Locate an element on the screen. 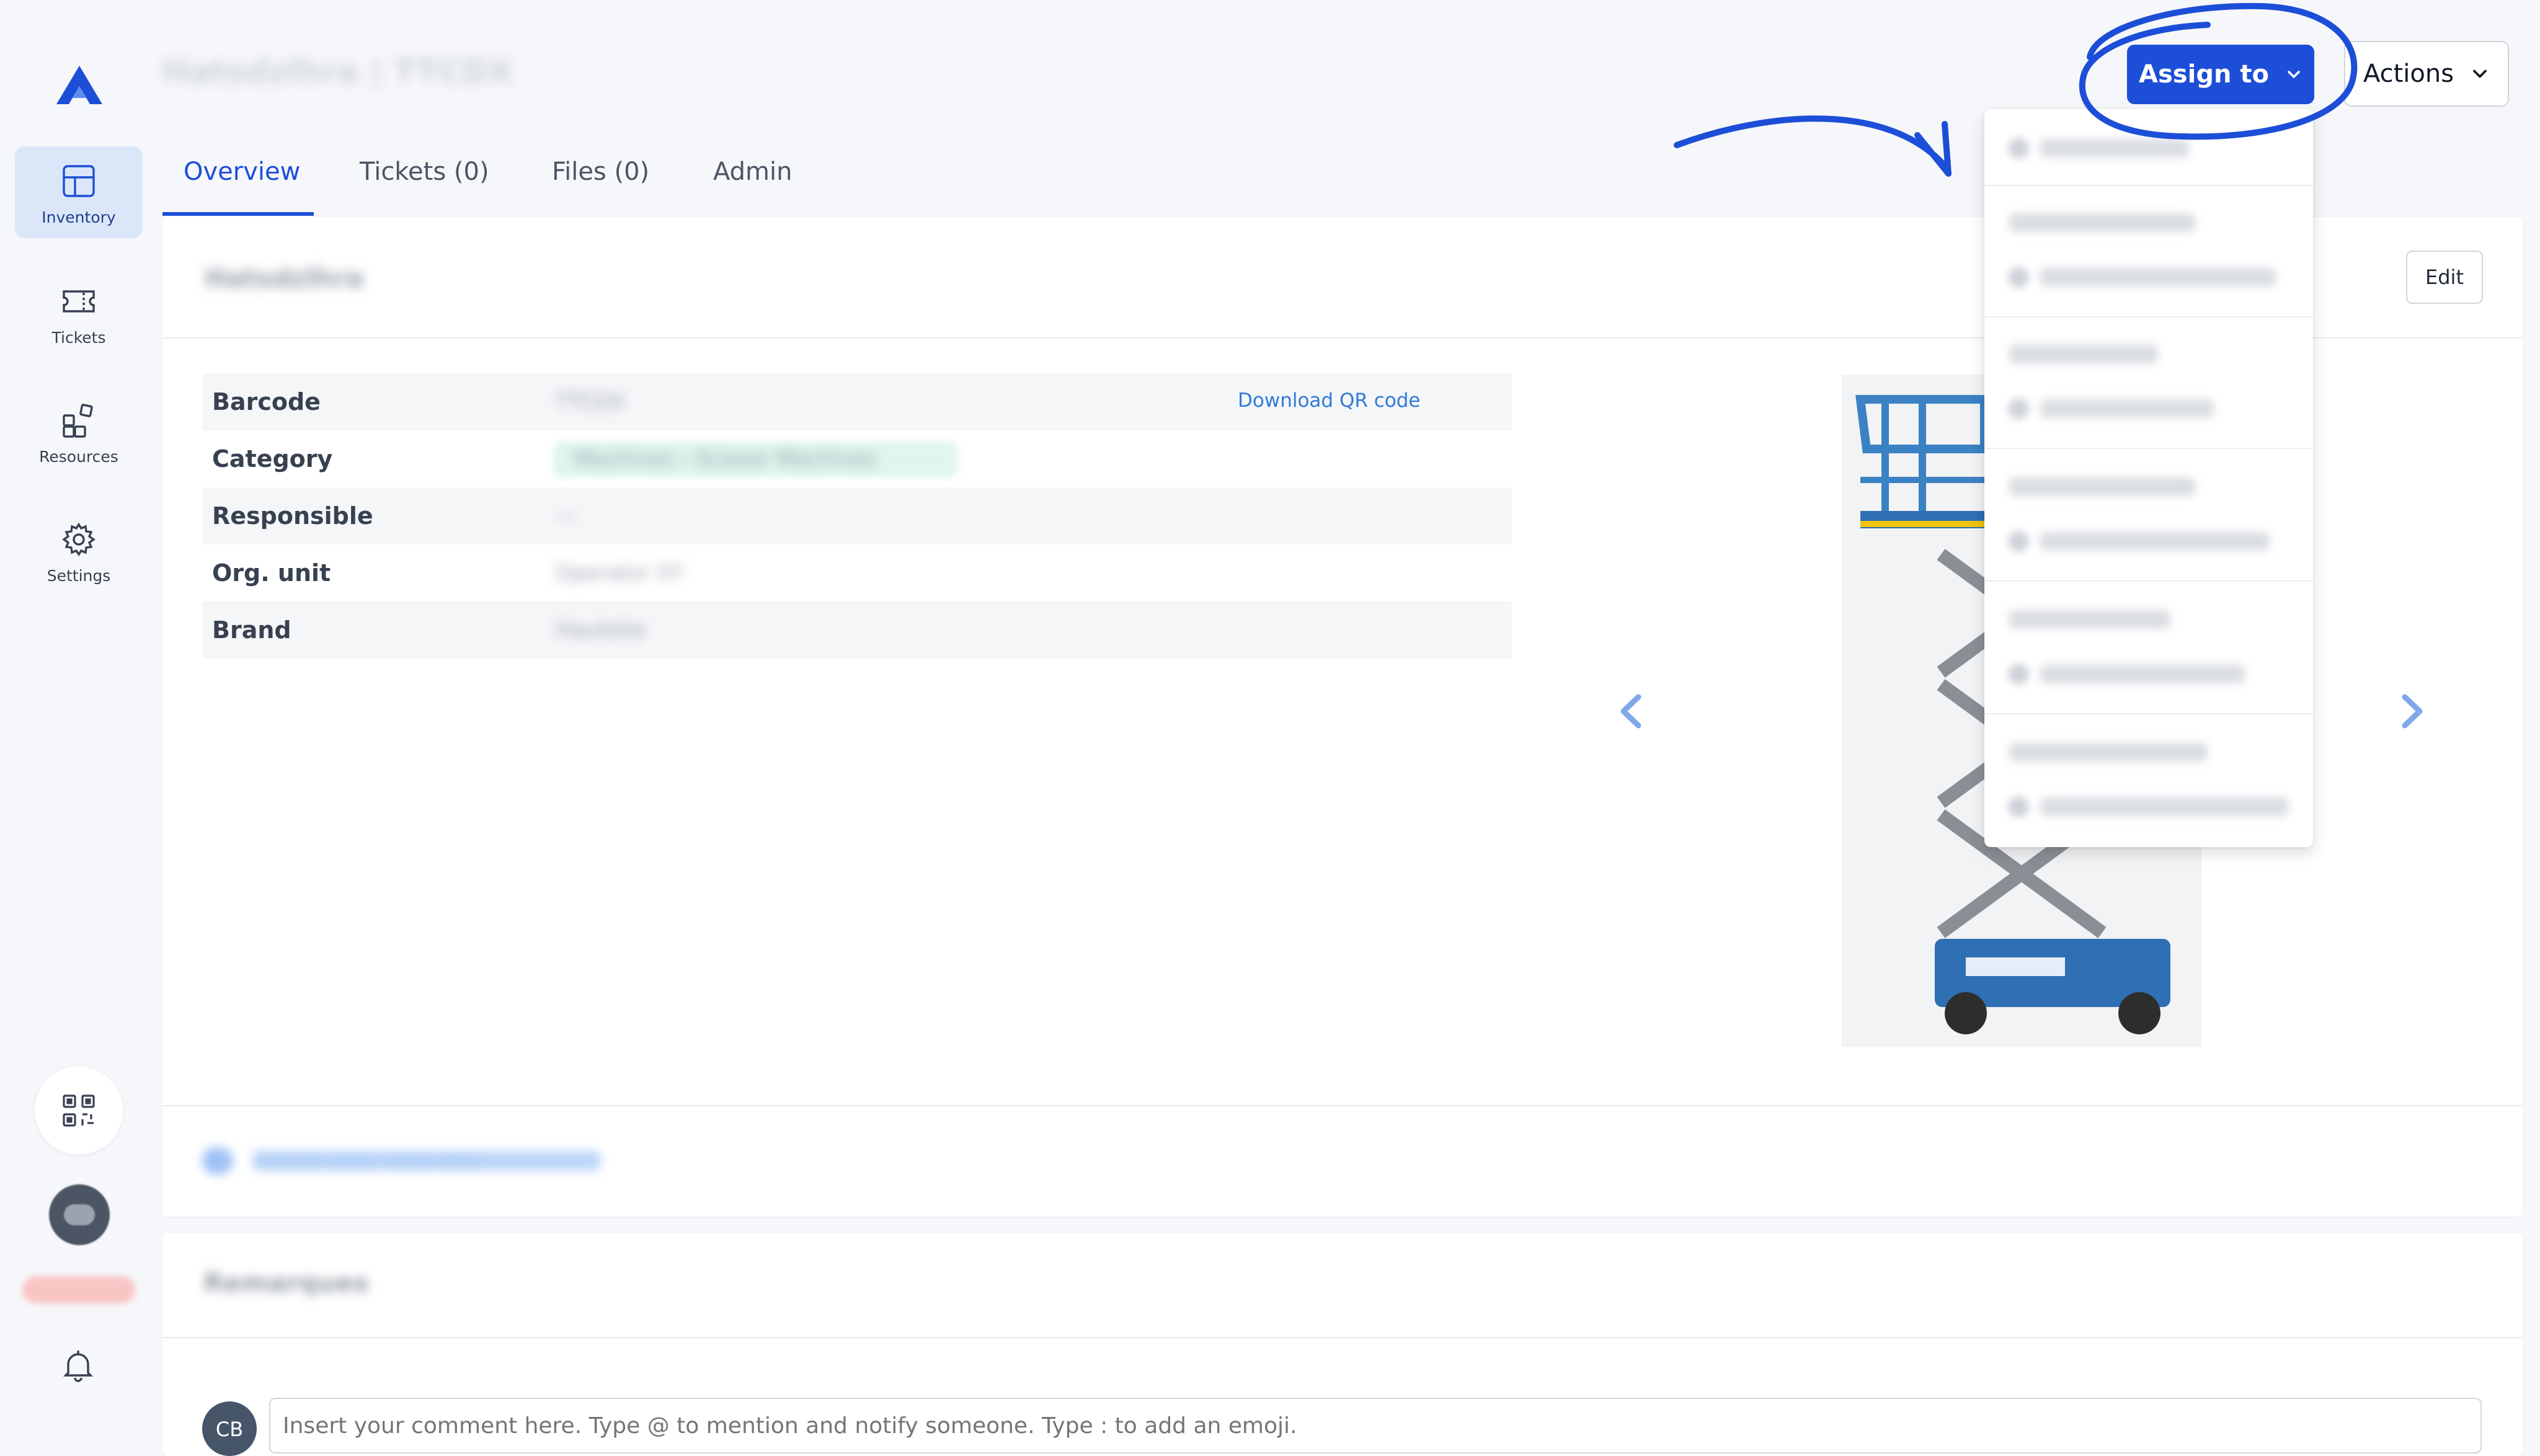 The width and height of the screenshot is (2540, 1456). gear-icon is located at coordinates (78, 539).